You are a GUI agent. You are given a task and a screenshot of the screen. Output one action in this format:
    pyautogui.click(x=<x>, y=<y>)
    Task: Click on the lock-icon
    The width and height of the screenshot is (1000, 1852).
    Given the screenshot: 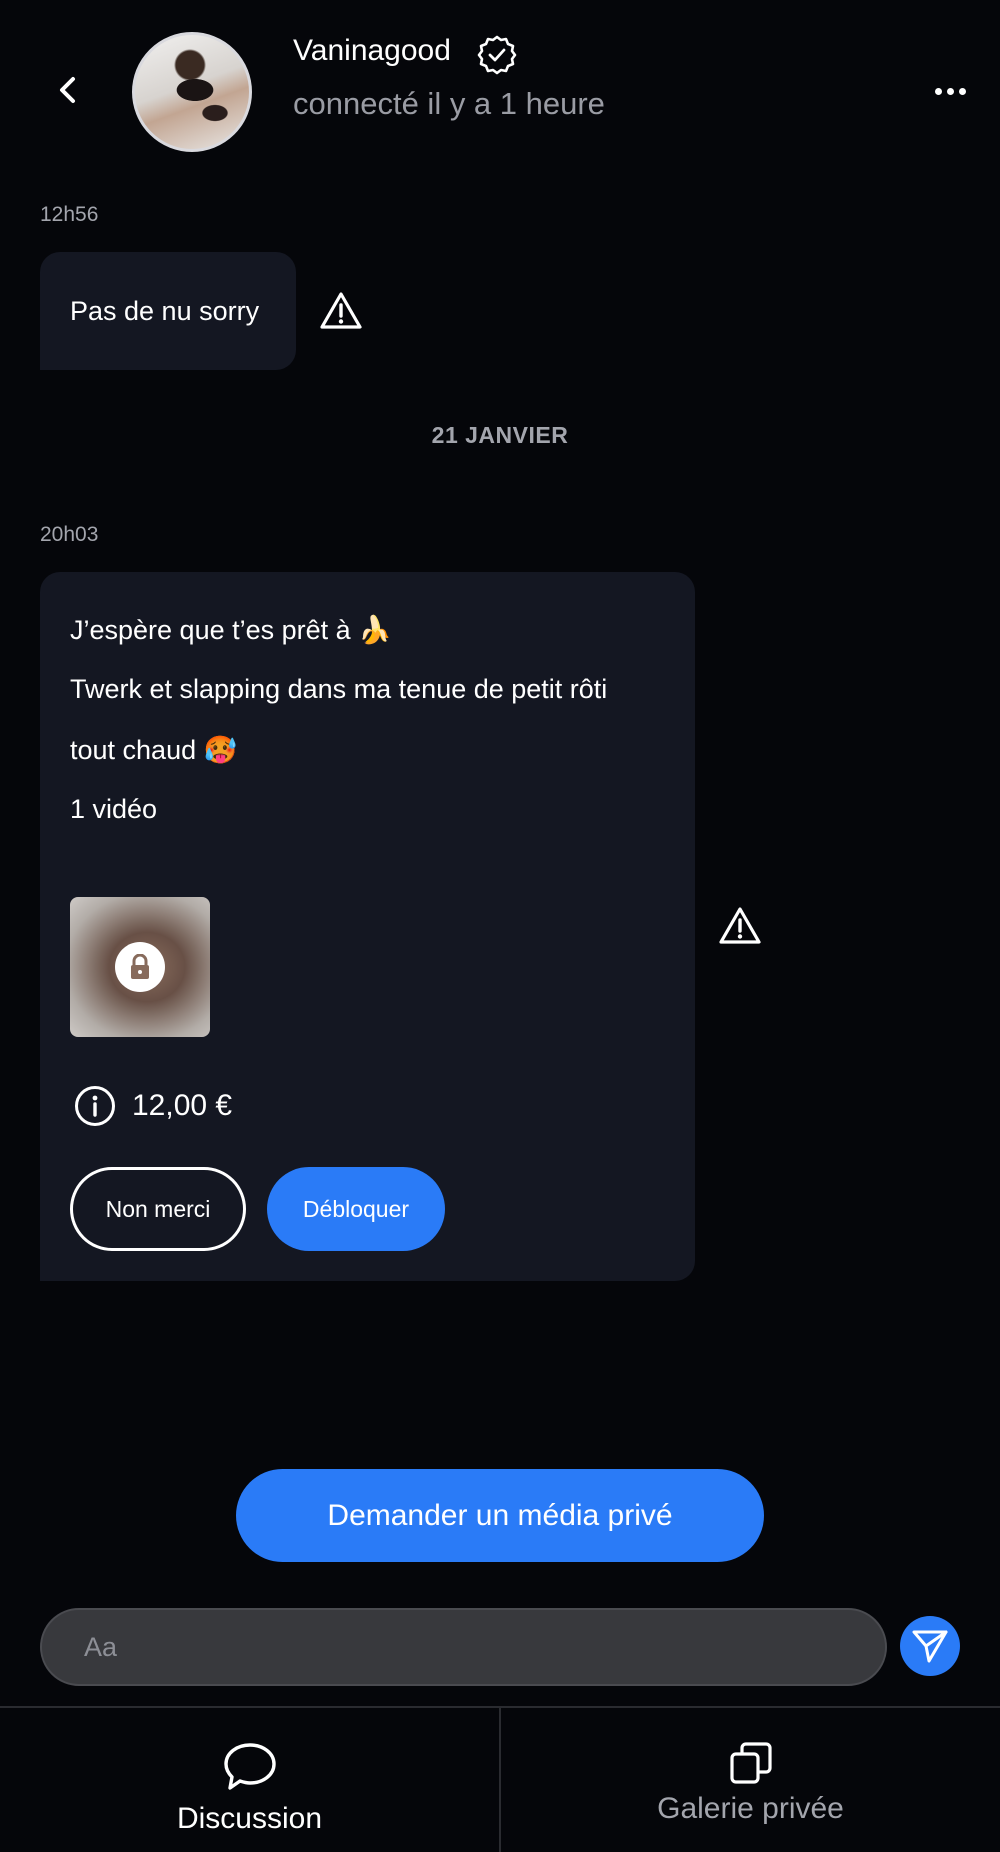 What is the action you would take?
    pyautogui.click(x=140, y=966)
    